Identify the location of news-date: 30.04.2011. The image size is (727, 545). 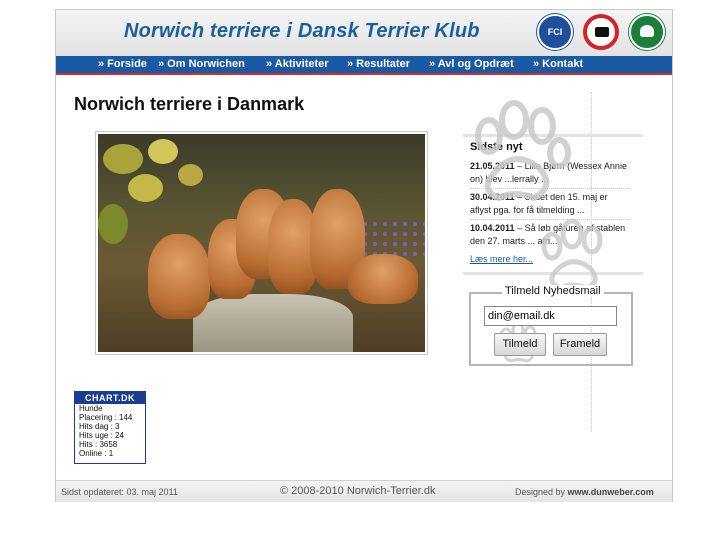
(492, 197).